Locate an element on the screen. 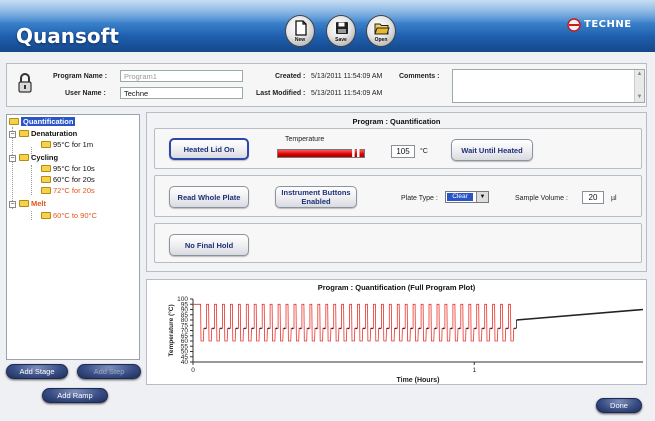  final-hold-button: No Final Hold is located at coordinates (209, 245).